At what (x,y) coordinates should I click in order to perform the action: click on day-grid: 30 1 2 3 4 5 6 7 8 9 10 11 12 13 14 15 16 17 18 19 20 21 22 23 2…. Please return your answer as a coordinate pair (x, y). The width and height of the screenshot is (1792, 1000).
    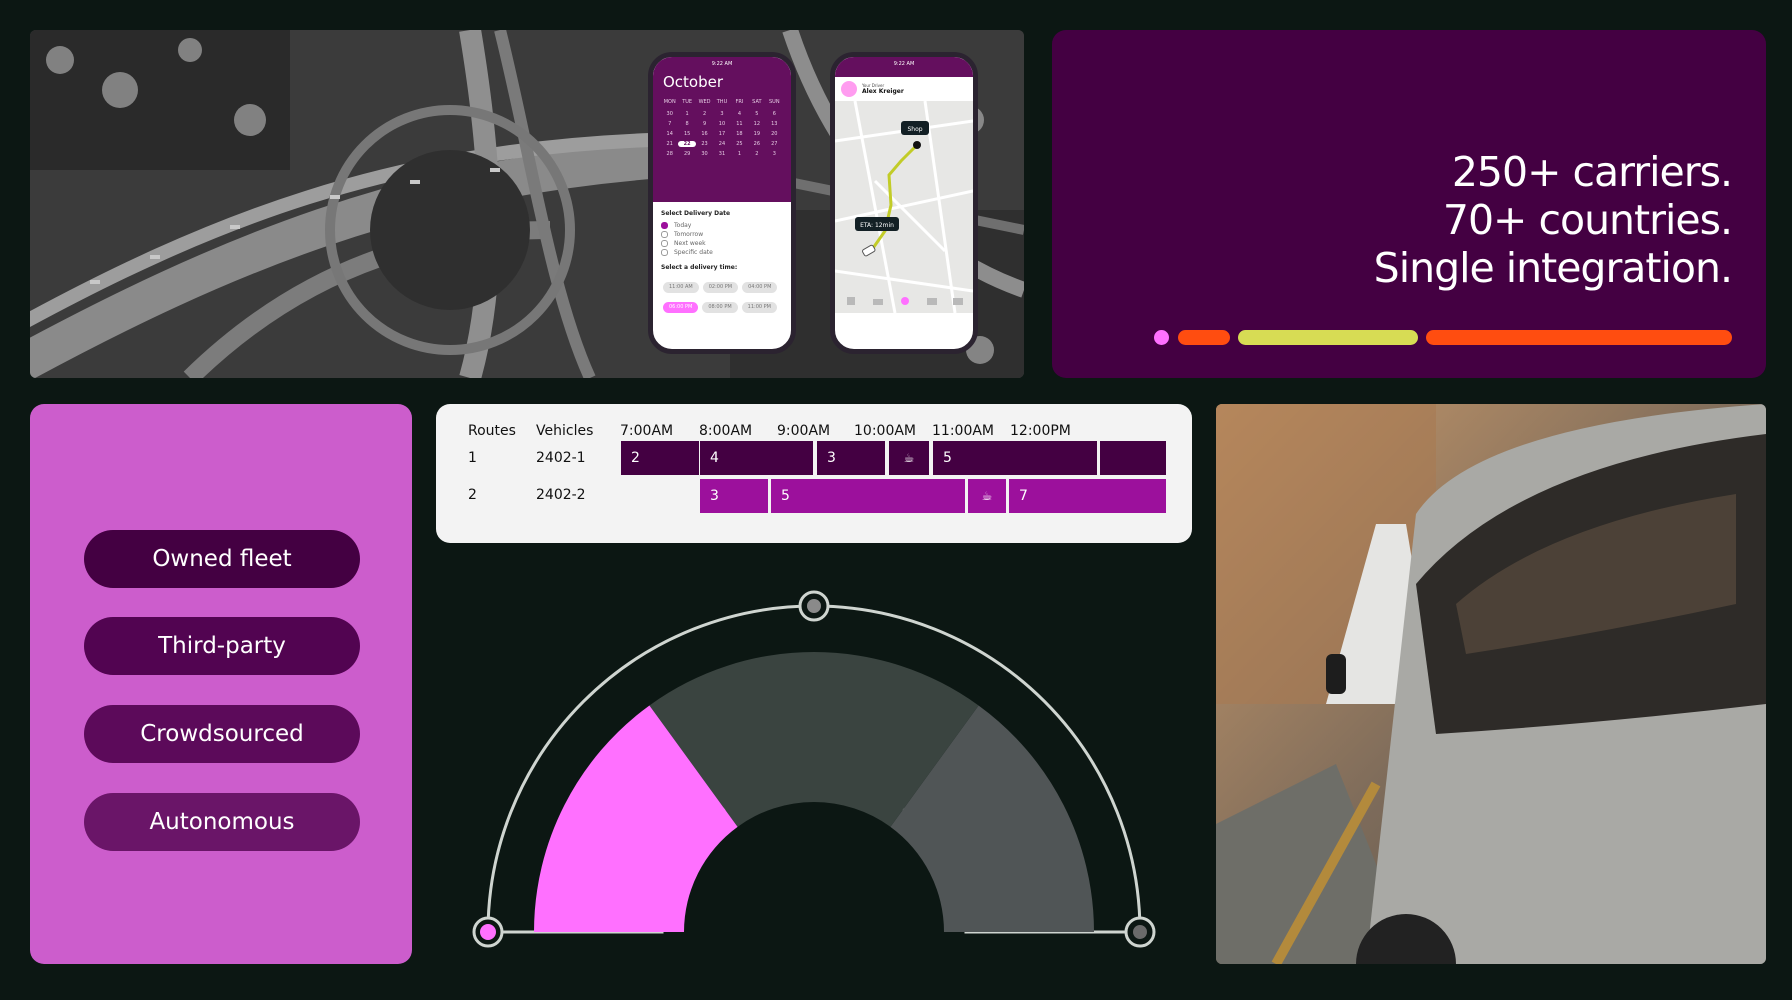
    Looking at the image, I should click on (722, 134).